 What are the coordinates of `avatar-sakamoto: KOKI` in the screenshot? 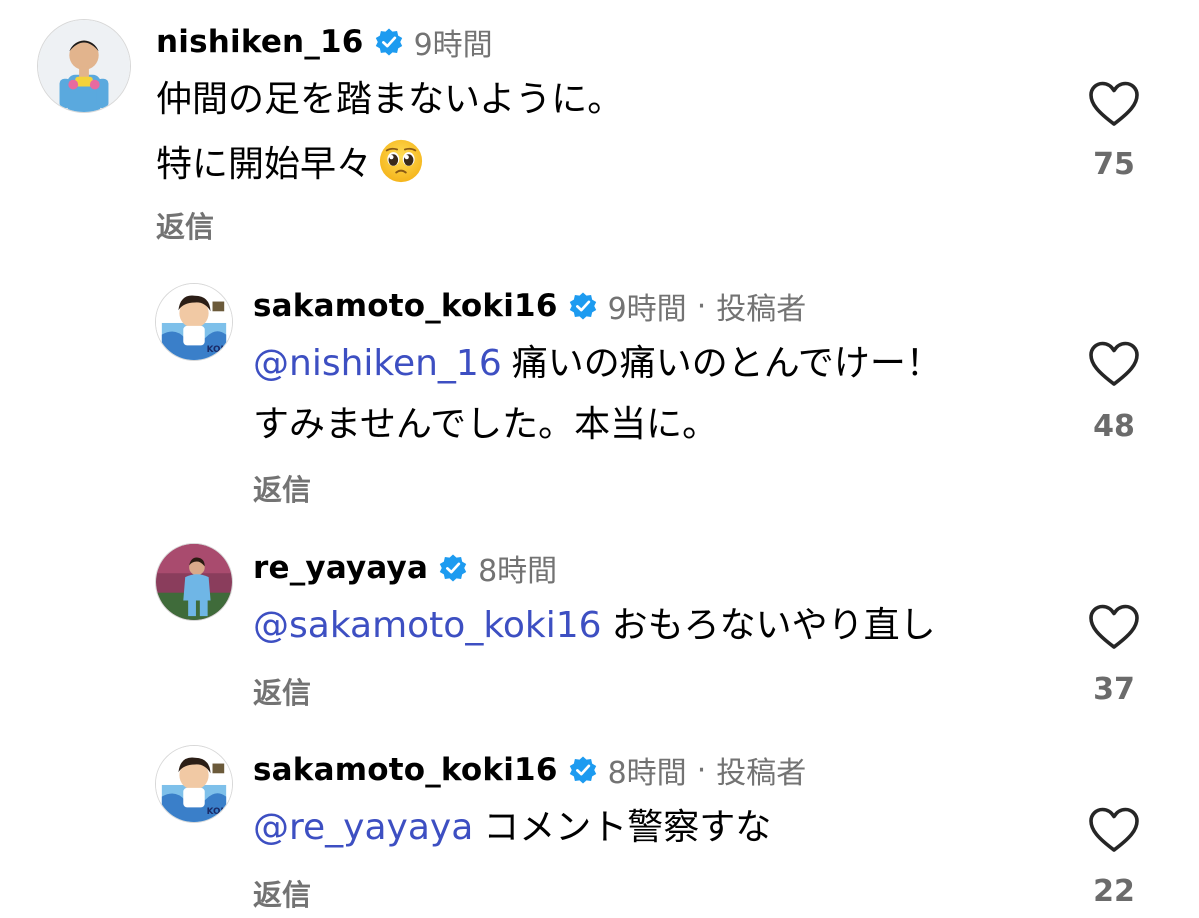 It's located at (194, 784).